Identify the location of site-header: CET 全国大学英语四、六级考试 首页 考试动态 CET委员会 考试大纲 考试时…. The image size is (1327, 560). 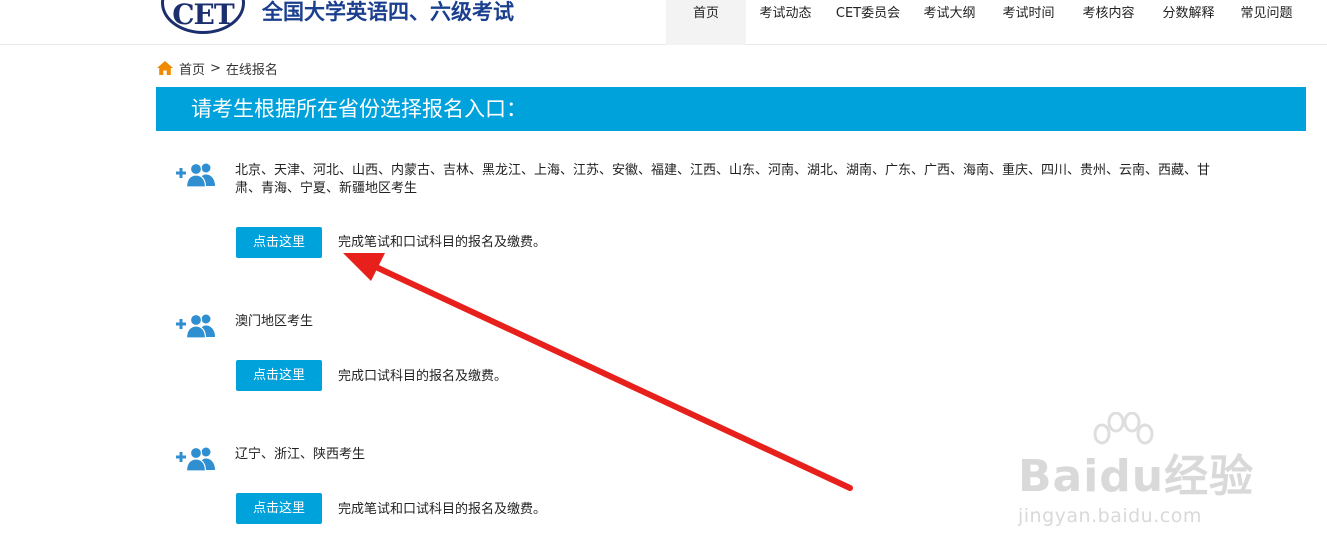
(663, 22).